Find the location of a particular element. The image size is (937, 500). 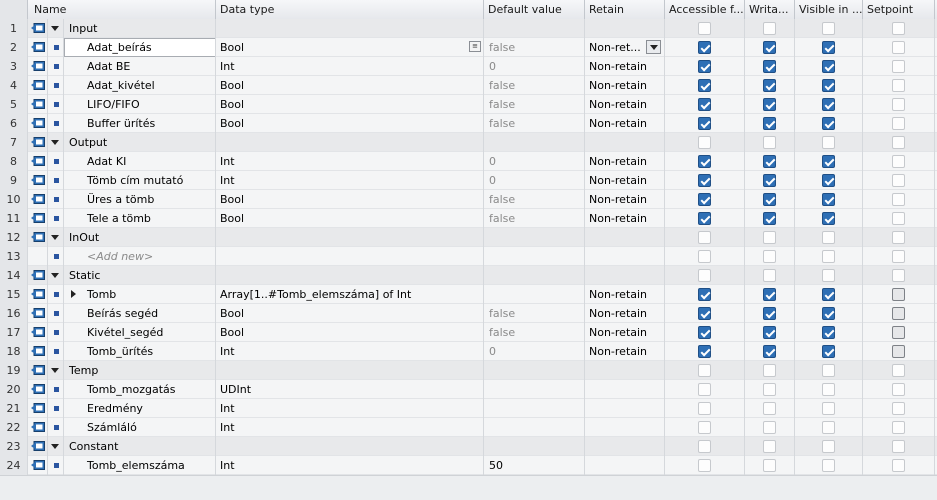

row-number: 8 is located at coordinates (14, 161).